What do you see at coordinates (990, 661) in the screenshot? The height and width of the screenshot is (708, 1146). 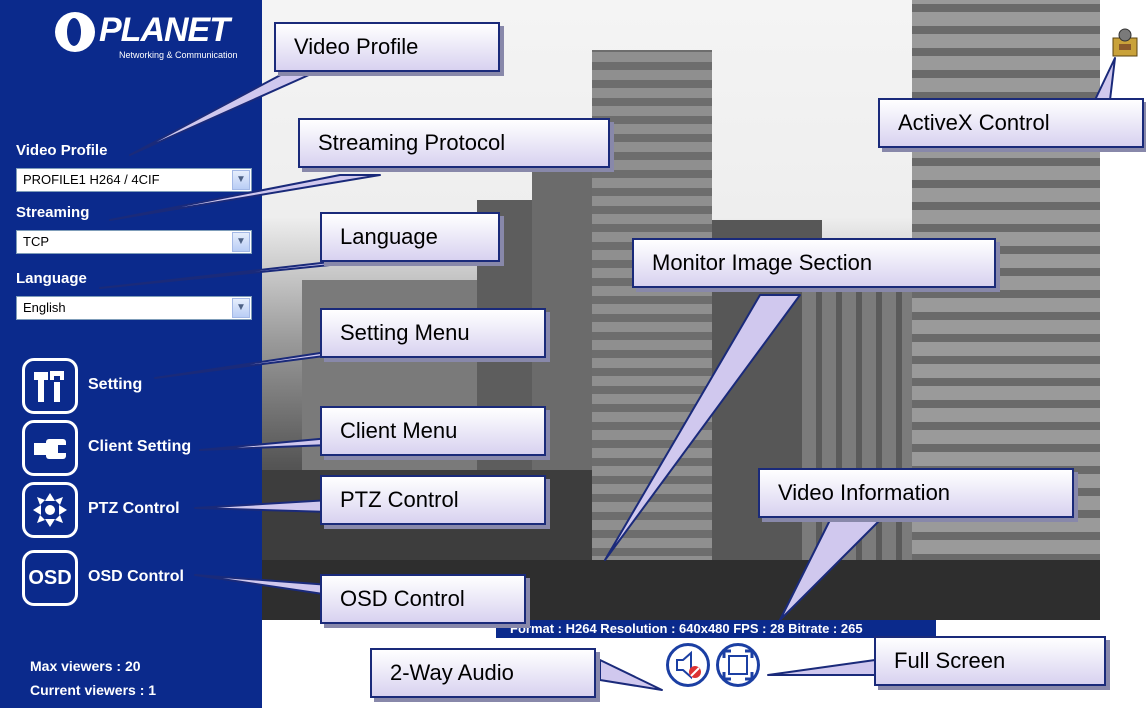 I see `callout-full-screen: Full Screen` at bounding box center [990, 661].